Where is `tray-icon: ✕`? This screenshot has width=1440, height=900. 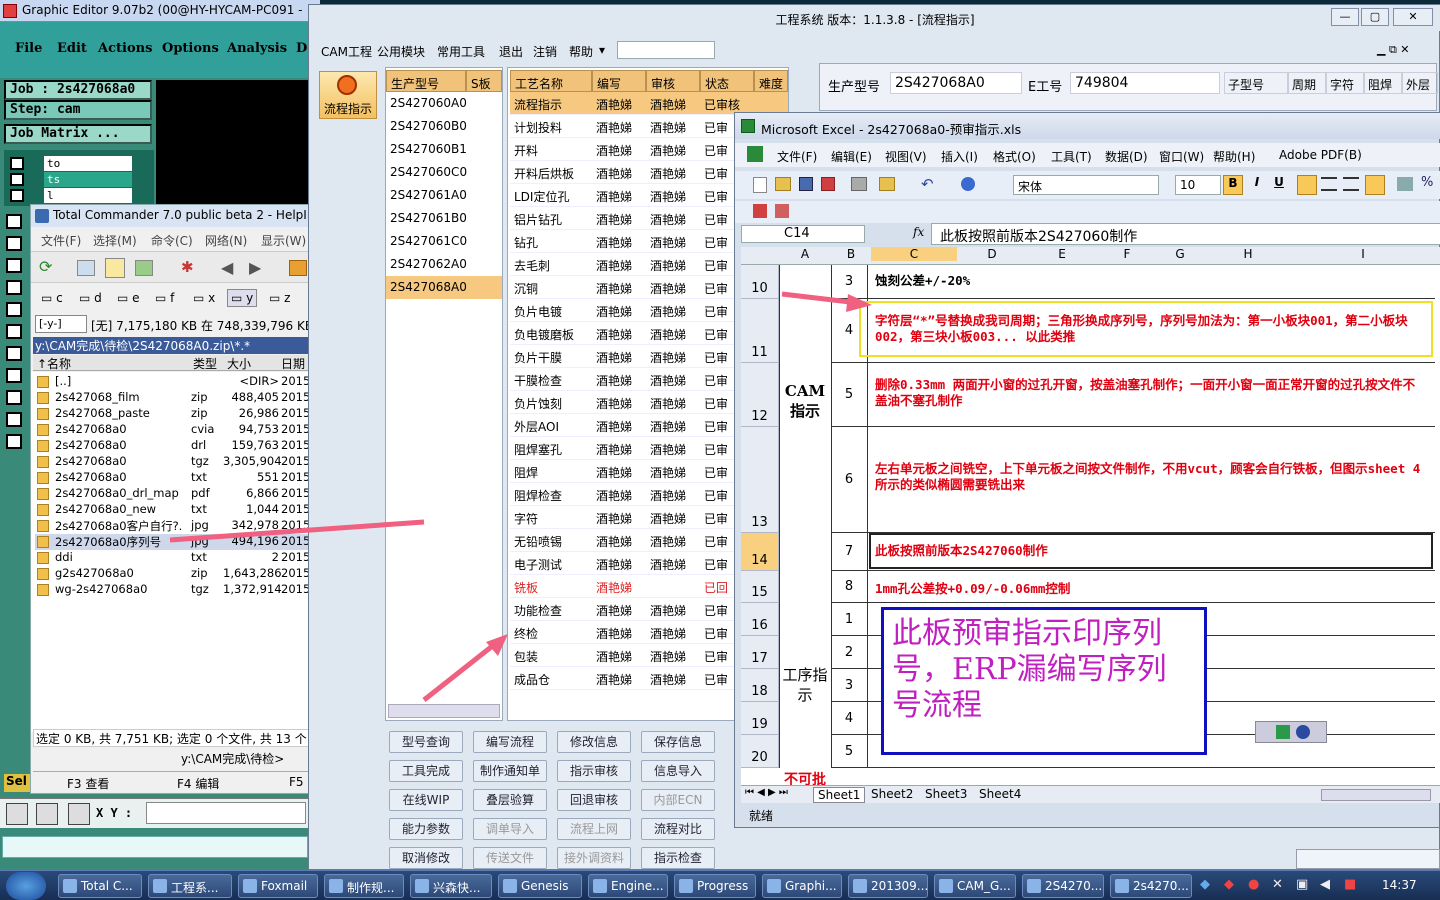
tray-icon: ✕ is located at coordinates (1277, 884).